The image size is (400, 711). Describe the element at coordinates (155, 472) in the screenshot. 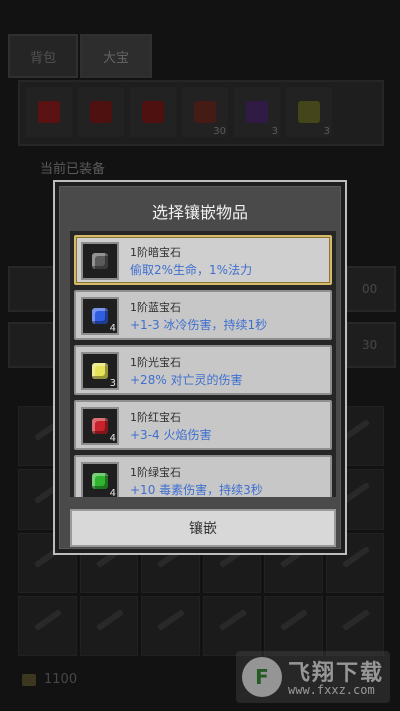

I see `gem-name: 1阶绿宝石` at that location.